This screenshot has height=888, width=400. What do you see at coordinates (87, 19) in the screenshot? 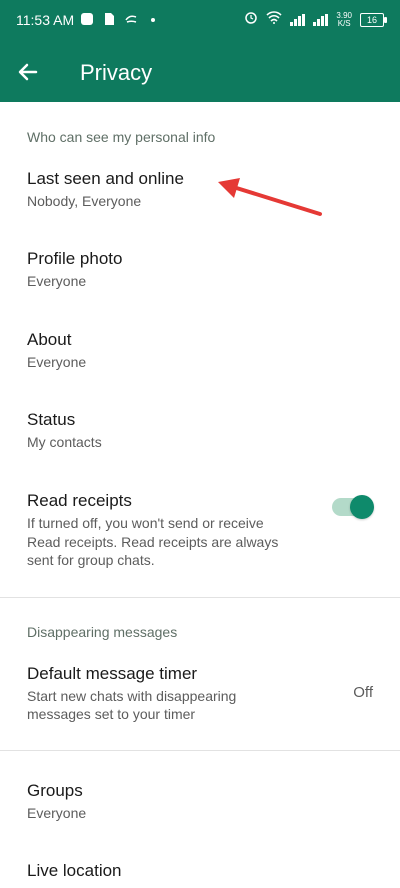
I see `notification-icon` at bounding box center [87, 19].